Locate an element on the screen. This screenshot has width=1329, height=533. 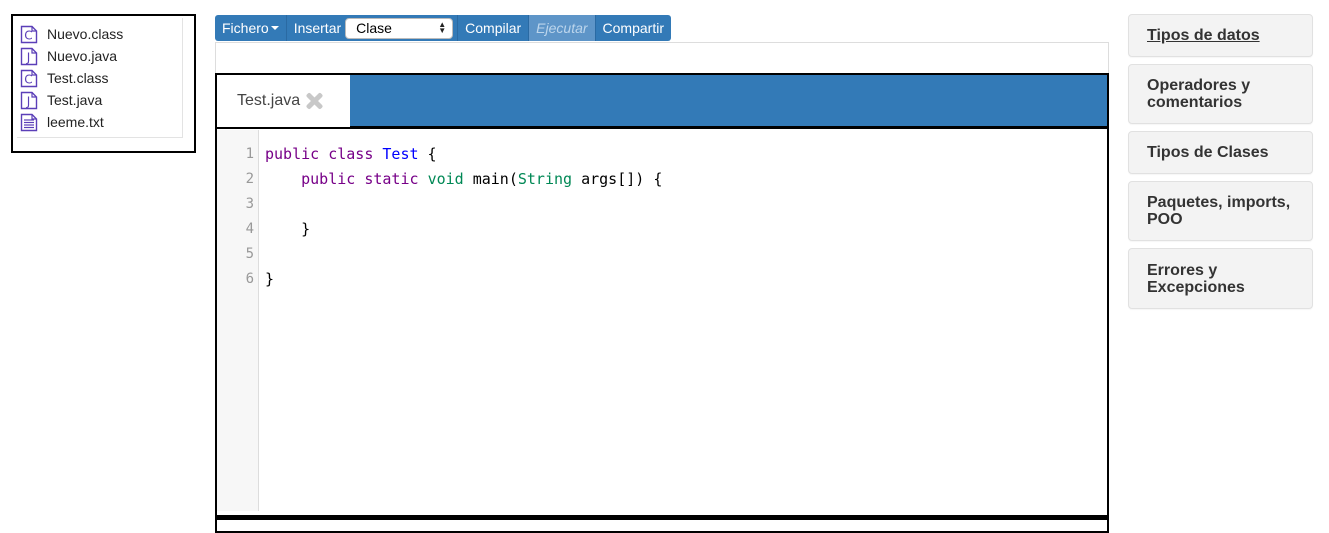
sidebar-item-label: Tipos de Clases is located at coordinates (1208, 152).